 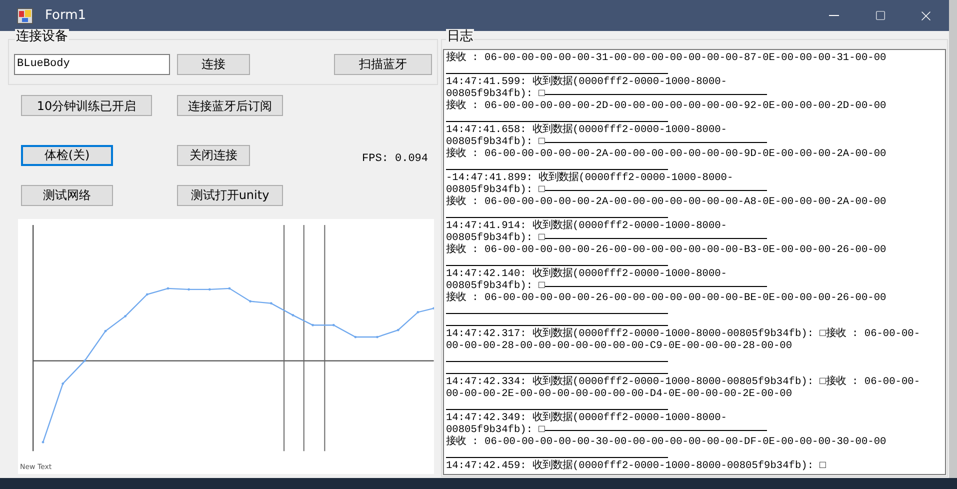 What do you see at coordinates (395, 159) in the screenshot?
I see `fps-label: FPS: 0.094` at bounding box center [395, 159].